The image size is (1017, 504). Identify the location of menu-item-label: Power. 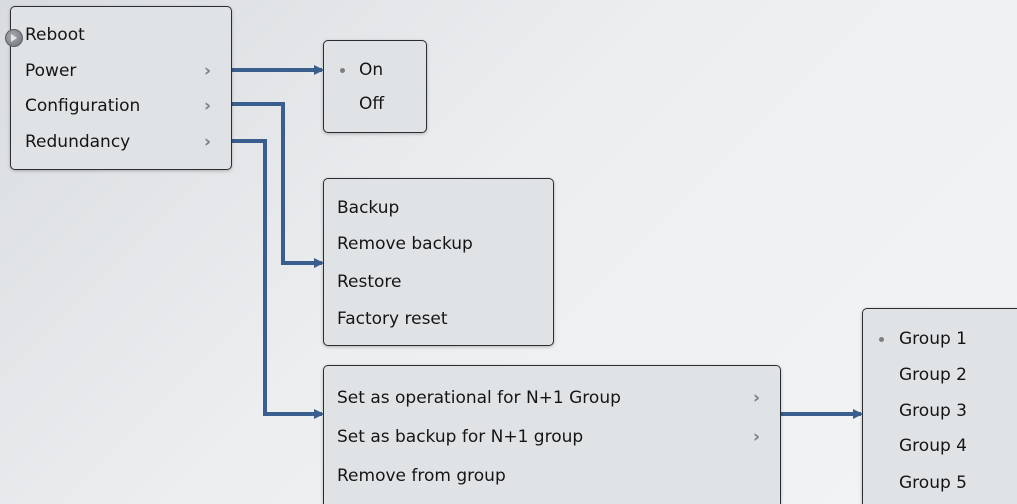
(51, 71).